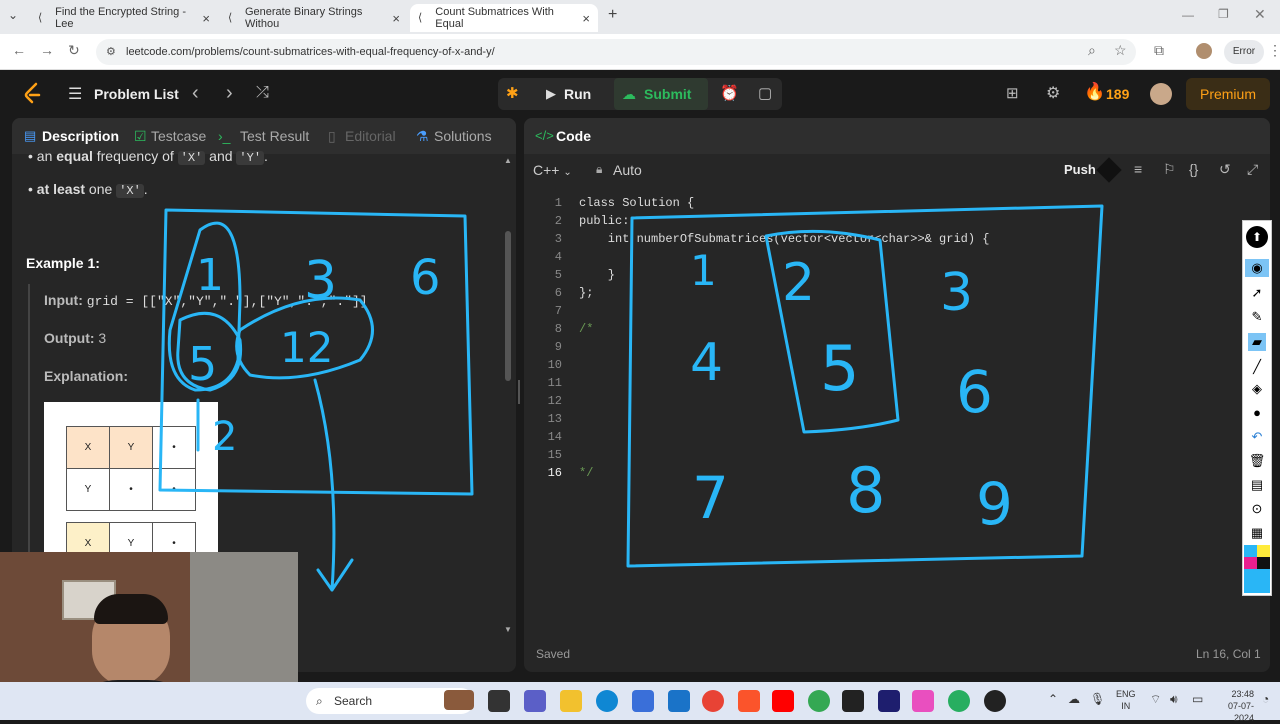 The height and width of the screenshot is (724, 1280). What do you see at coordinates (75, 94) in the screenshot?
I see `problem-list-icon: ☰` at bounding box center [75, 94].